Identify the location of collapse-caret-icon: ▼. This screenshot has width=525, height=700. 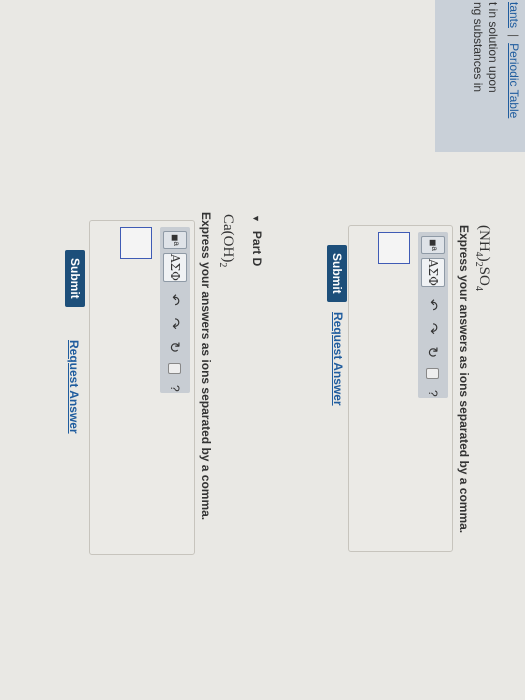
(256, 218).